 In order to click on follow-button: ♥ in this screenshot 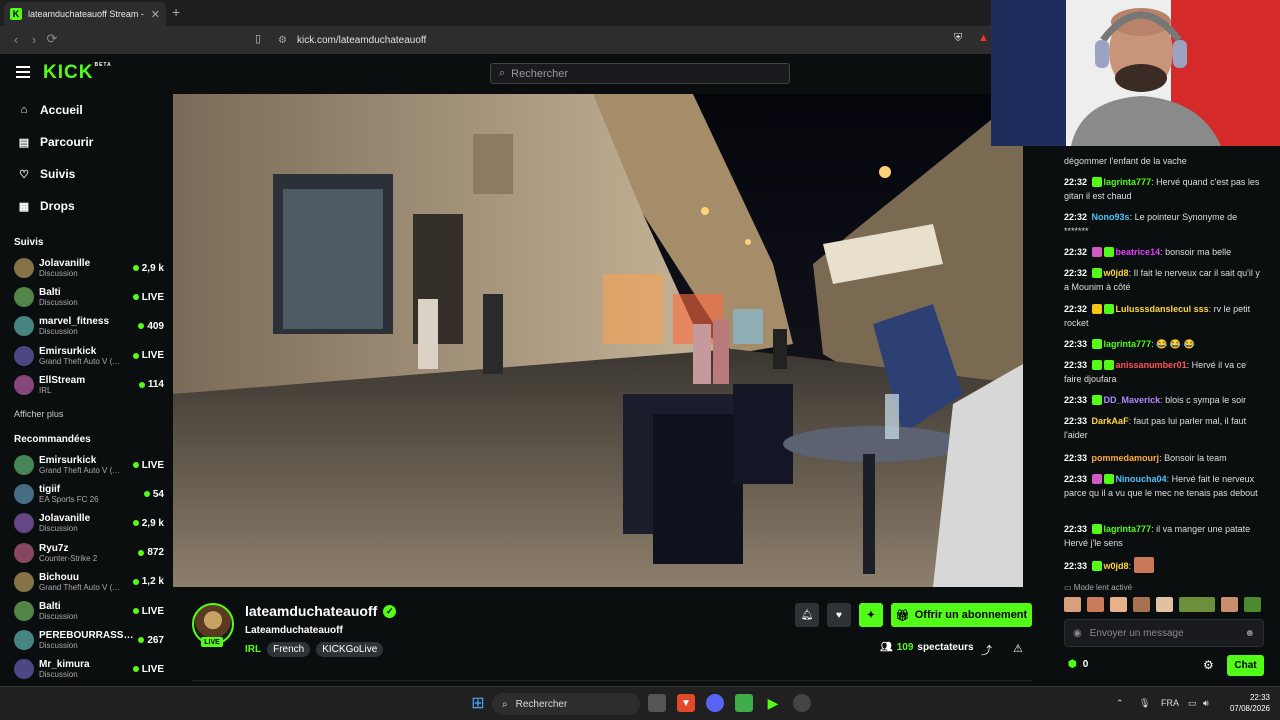, I will do `click(839, 615)`.